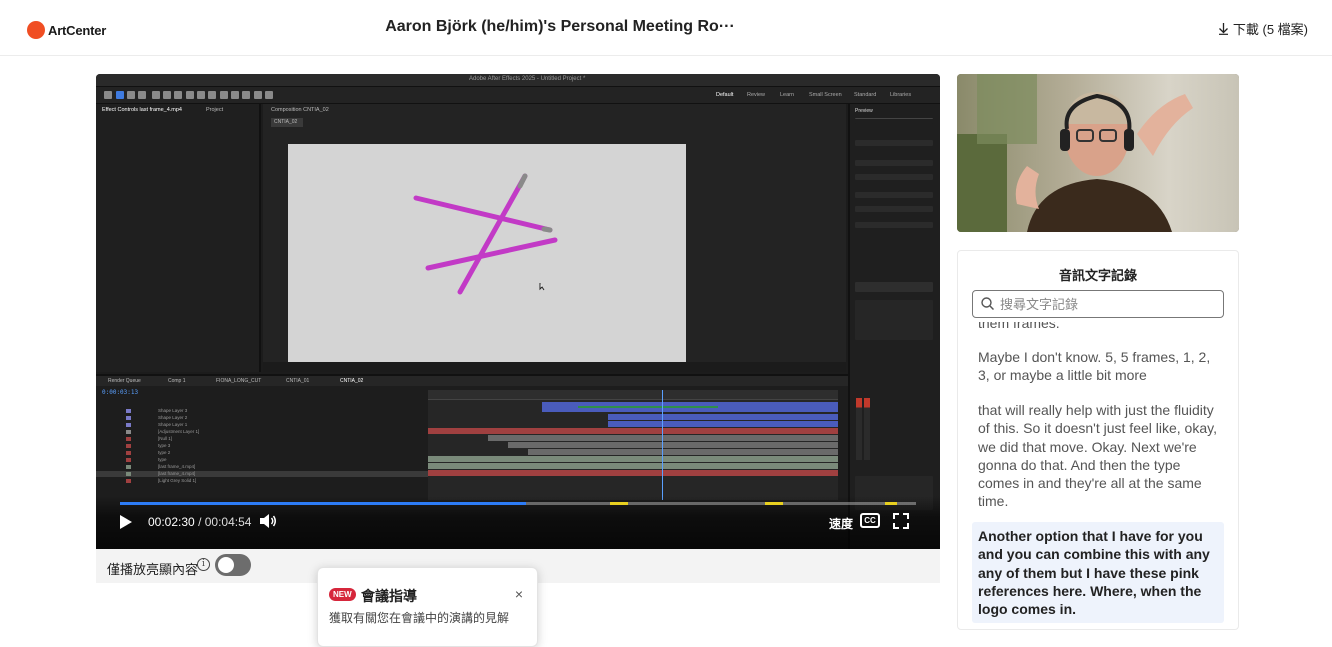 This screenshot has height=647, width=1332. I want to click on layer-name: [last frame_4.mp4], so click(177, 473).